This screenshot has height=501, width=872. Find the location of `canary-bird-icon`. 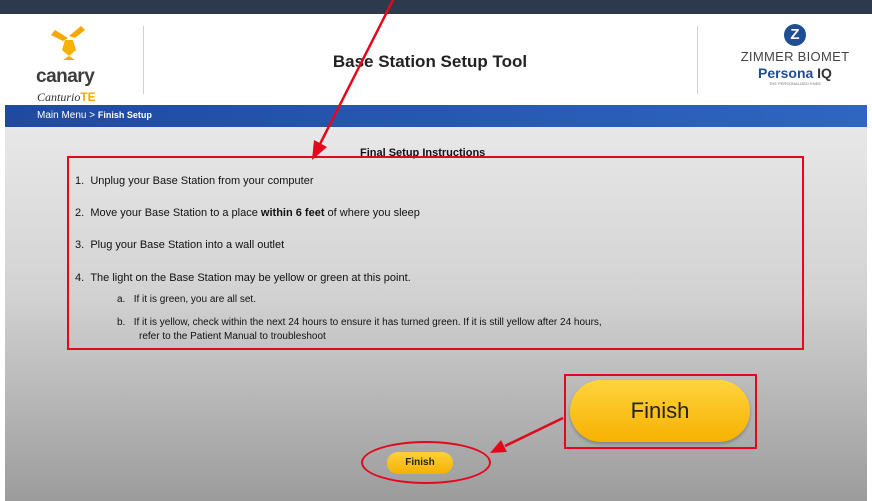

canary-bird-icon is located at coordinates (68, 43).